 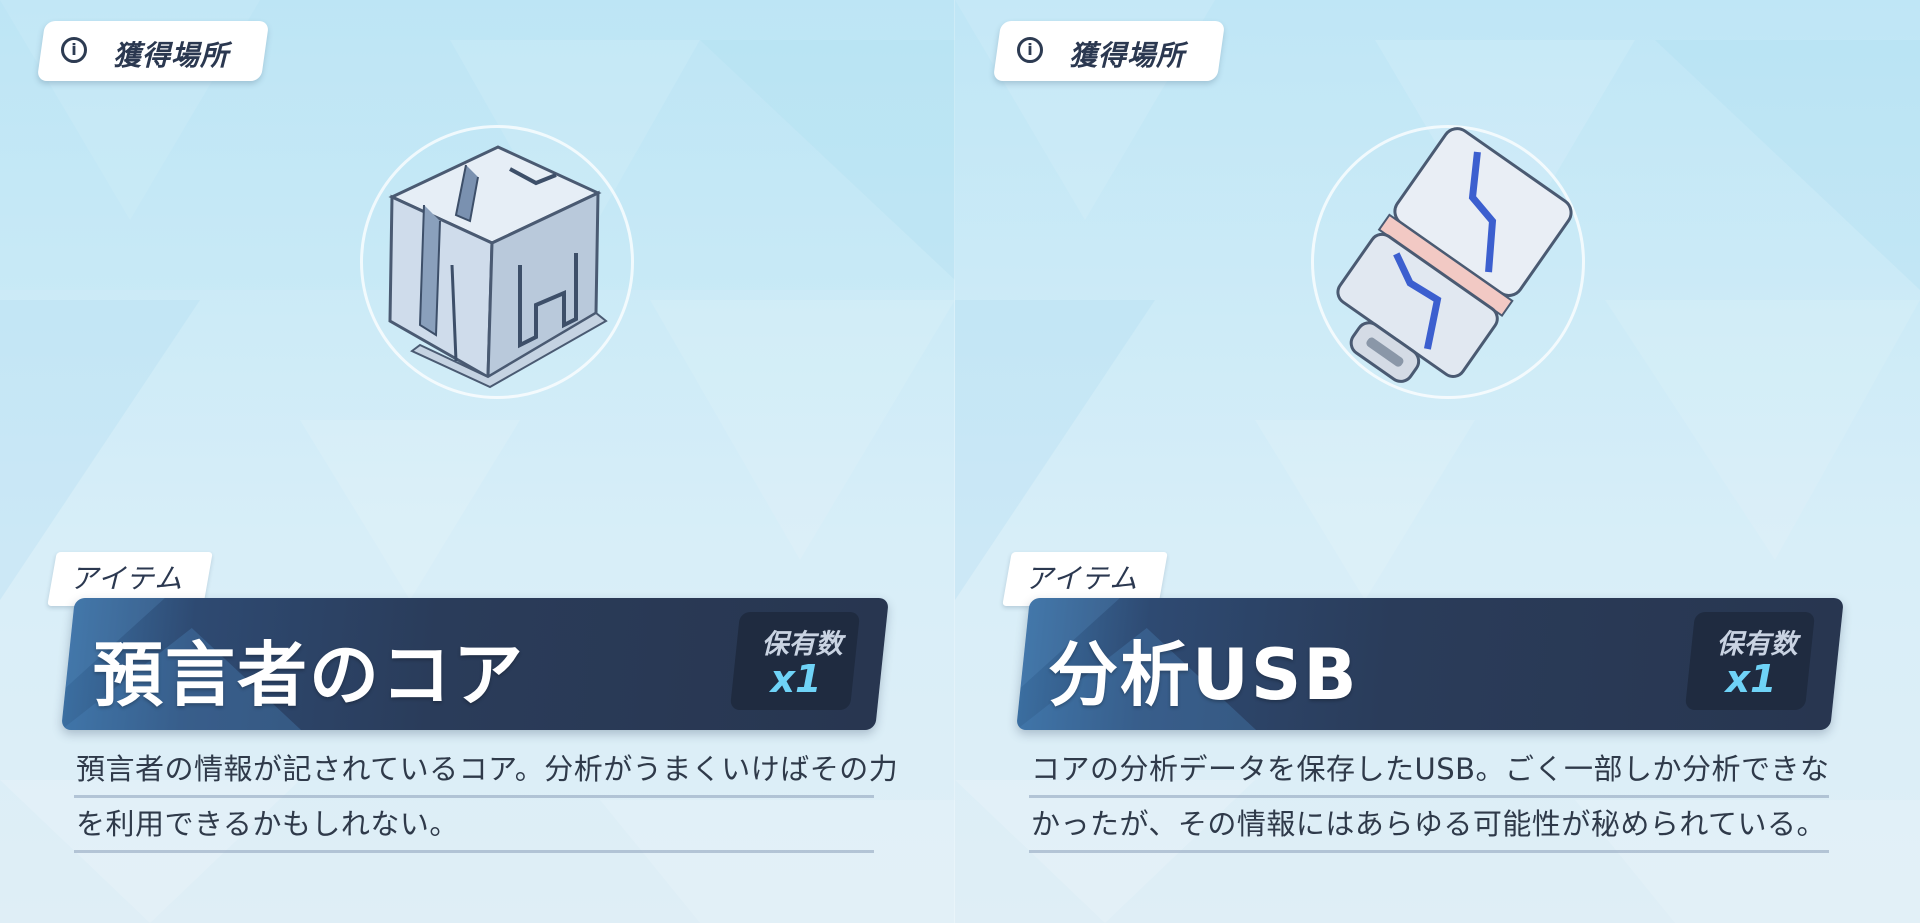 What do you see at coordinates (474, 825) in the screenshot?
I see `description-line: を利用できるかもしれない。` at bounding box center [474, 825].